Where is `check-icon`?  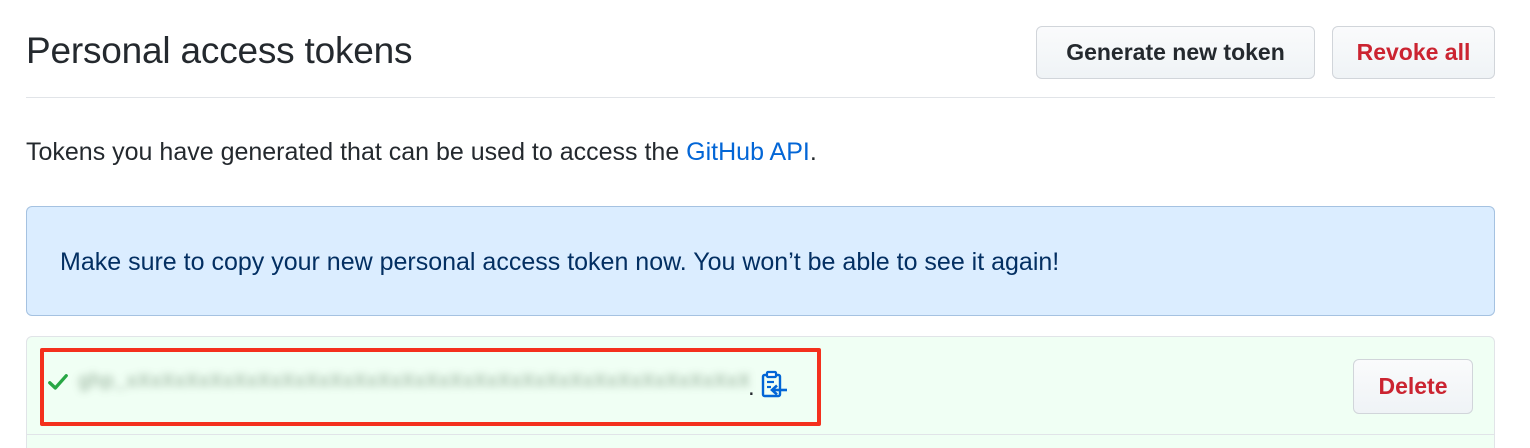
check-icon is located at coordinates (58, 382).